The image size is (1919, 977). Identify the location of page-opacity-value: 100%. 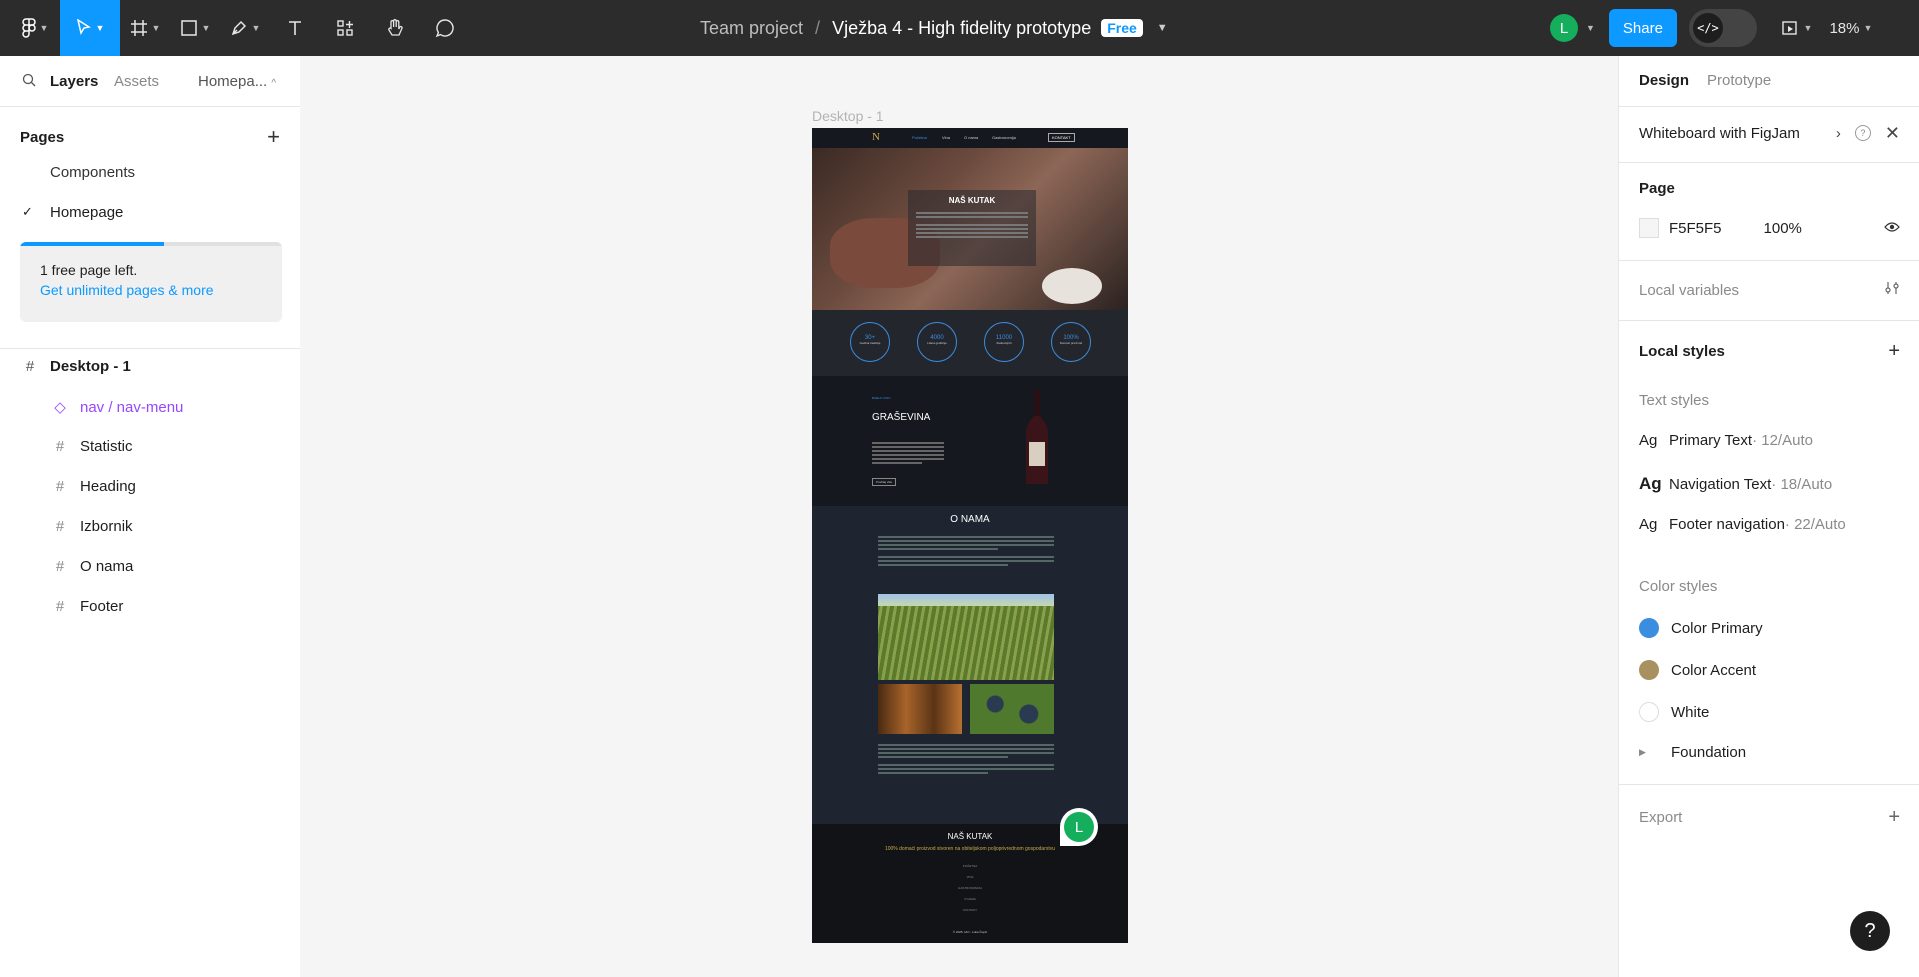
(1783, 228).